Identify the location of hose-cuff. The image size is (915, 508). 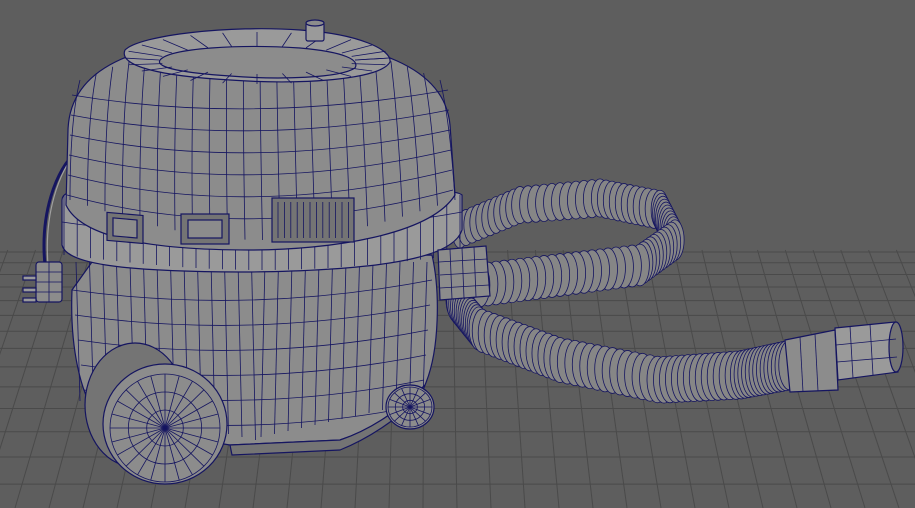
(464, 273).